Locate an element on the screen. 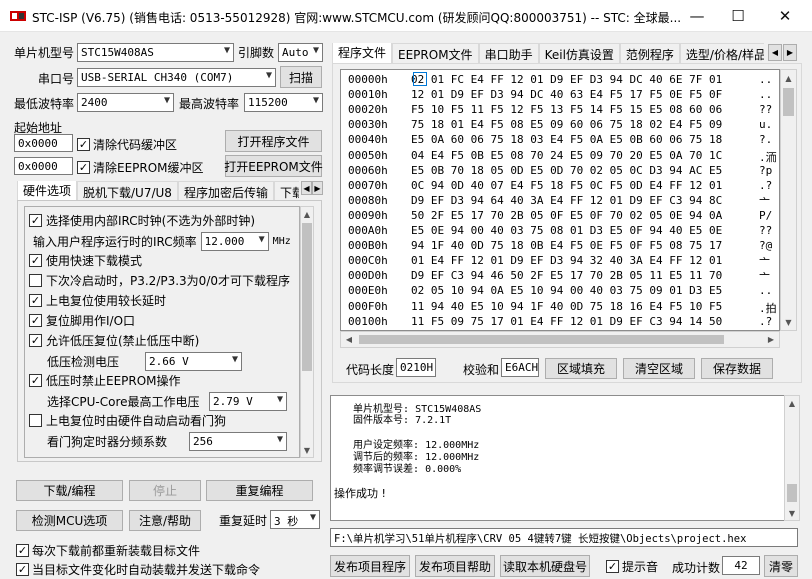 This screenshot has height=579, width=812. hex-address: 00090h is located at coordinates (368, 215).